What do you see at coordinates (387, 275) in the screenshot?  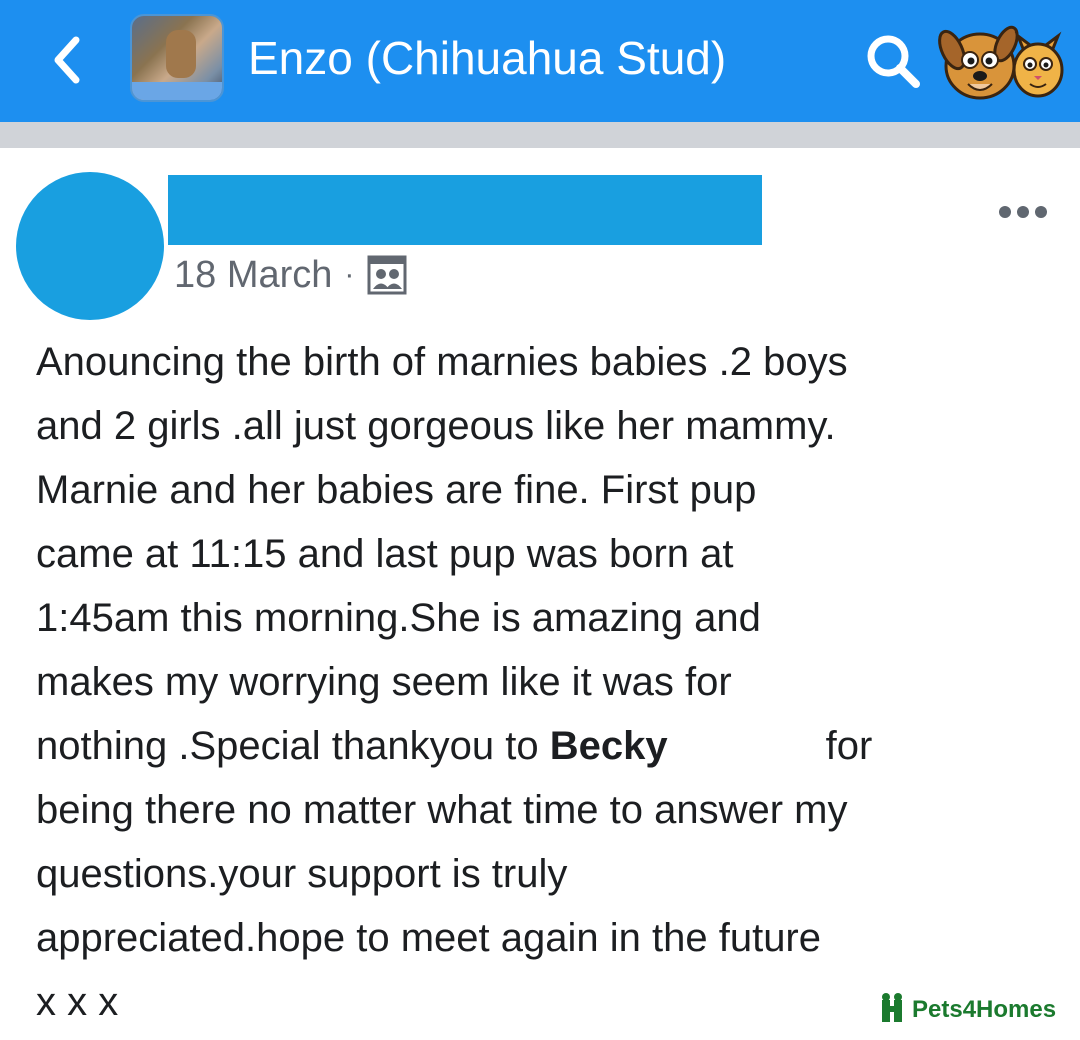 I see `group-members-icon` at bounding box center [387, 275].